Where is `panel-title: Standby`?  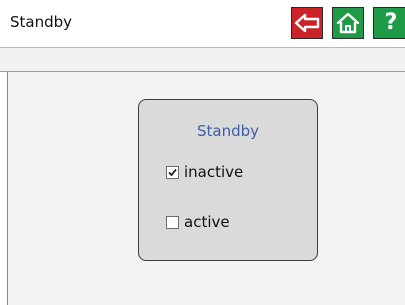
panel-title: Standby is located at coordinates (228, 131).